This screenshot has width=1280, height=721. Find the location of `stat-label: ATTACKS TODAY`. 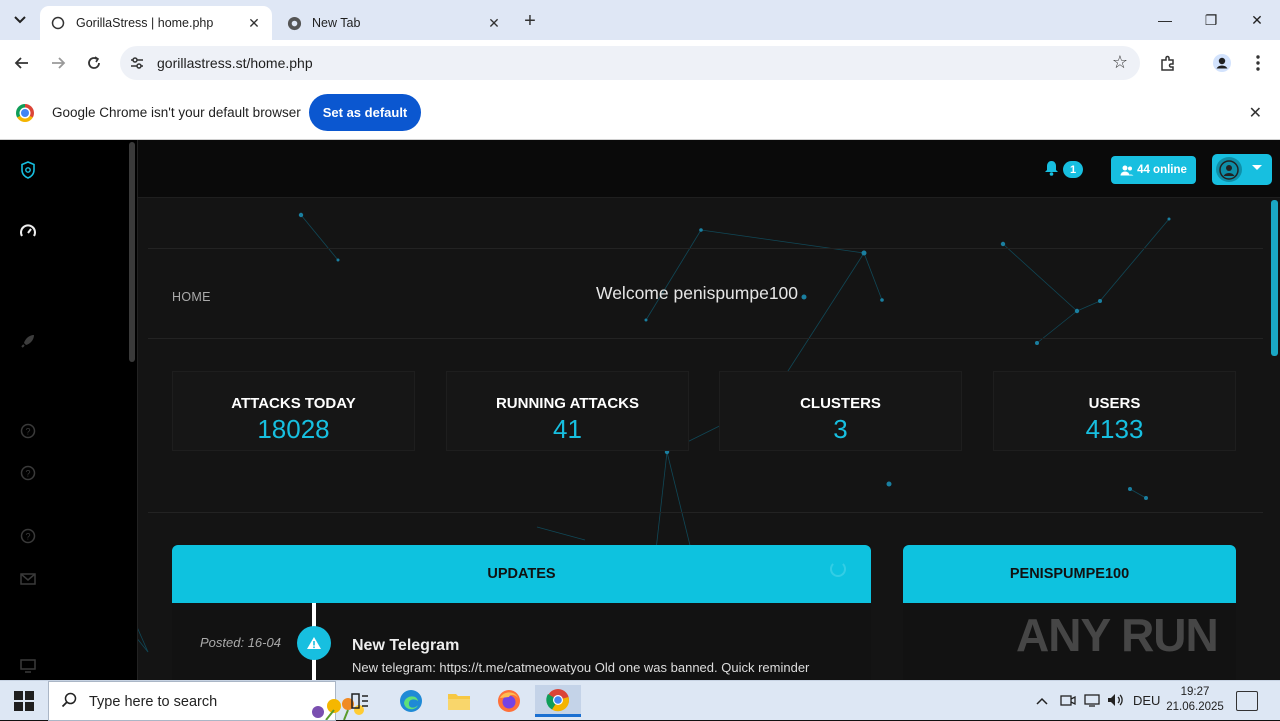

stat-label: ATTACKS TODAY is located at coordinates (293, 403).